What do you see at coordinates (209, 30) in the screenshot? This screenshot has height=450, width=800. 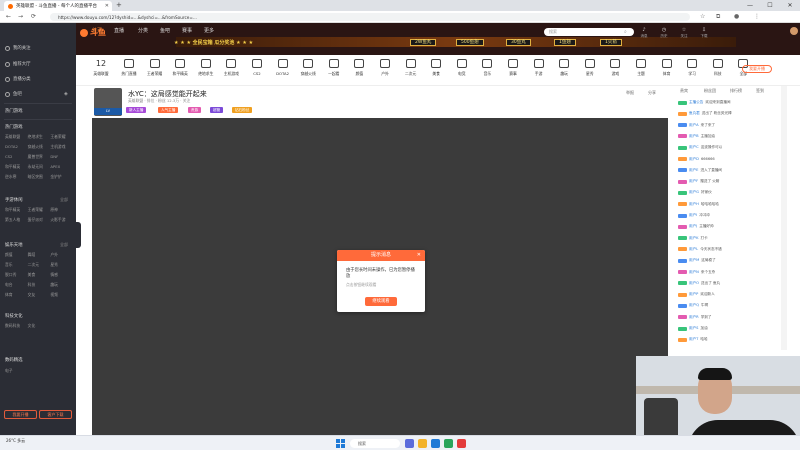 I see `nav-more: 更多` at bounding box center [209, 30].